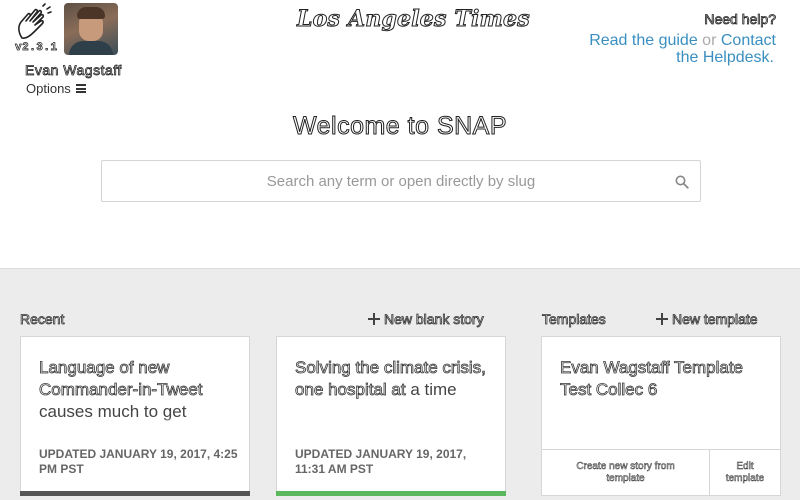 The image size is (800, 500). Describe the element at coordinates (91, 13) in the screenshot. I see `avatar-hair` at that location.